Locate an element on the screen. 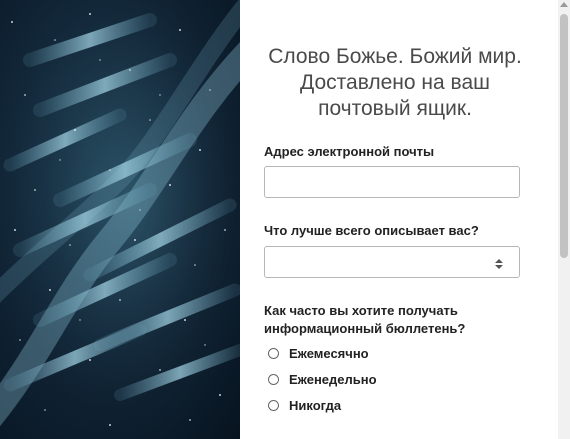  email-input is located at coordinates (392, 182).